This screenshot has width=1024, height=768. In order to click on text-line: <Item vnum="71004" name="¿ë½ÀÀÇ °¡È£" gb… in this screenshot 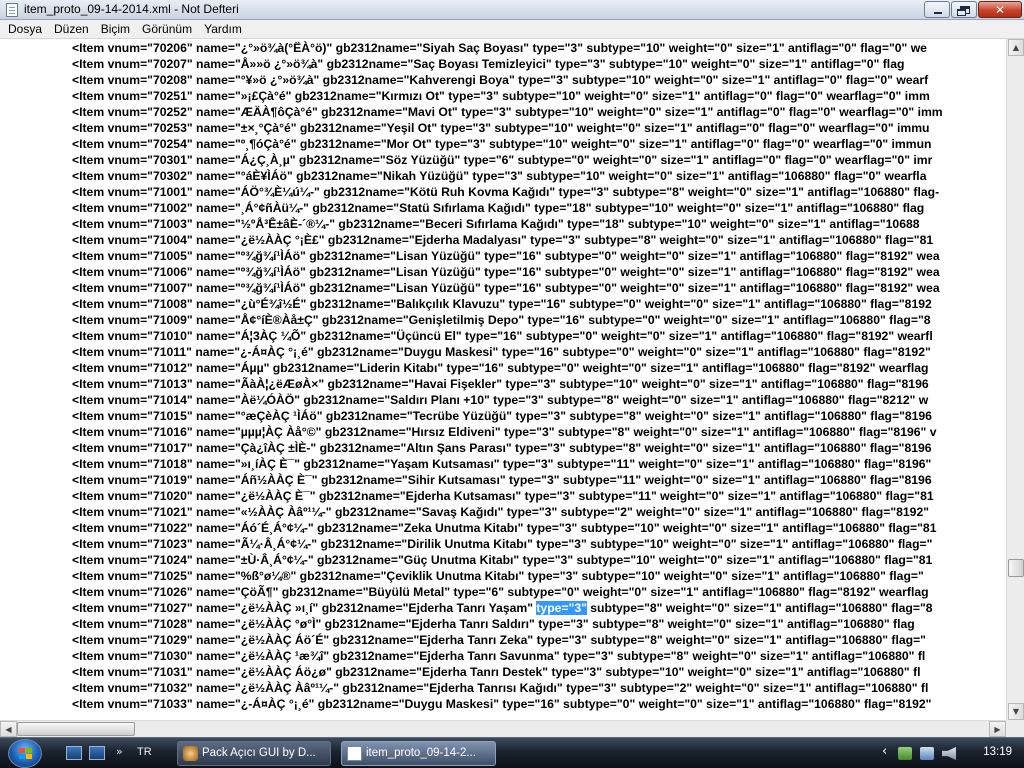, I will do `click(503, 240)`.